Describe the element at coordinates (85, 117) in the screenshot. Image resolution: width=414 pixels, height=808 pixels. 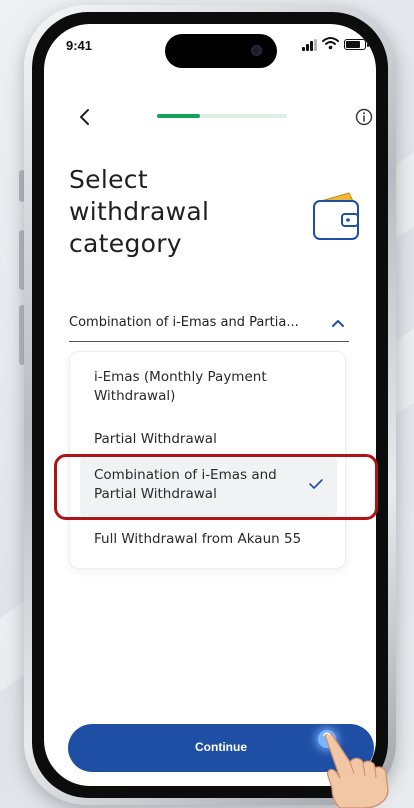
I see `back-chevron-icon` at that location.